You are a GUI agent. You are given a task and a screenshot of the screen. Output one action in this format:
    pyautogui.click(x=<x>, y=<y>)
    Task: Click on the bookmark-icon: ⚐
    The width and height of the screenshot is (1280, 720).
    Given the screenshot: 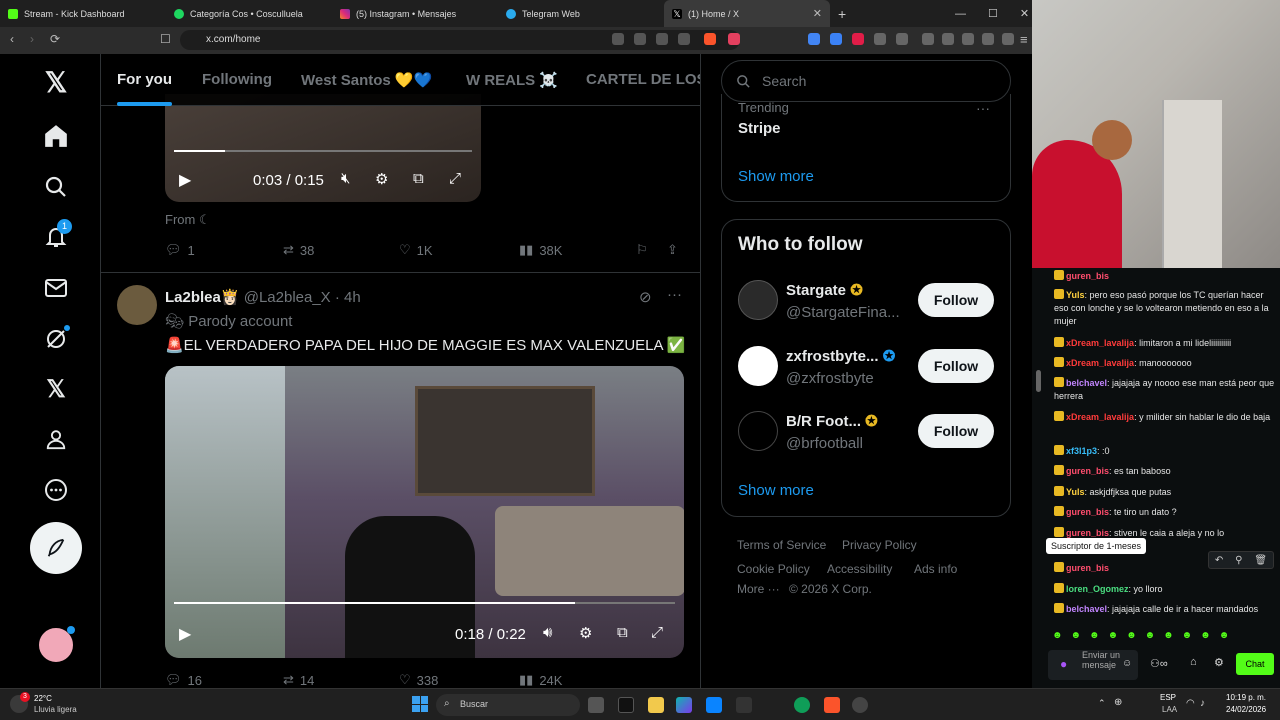 What is the action you would take?
    pyautogui.click(x=642, y=250)
    